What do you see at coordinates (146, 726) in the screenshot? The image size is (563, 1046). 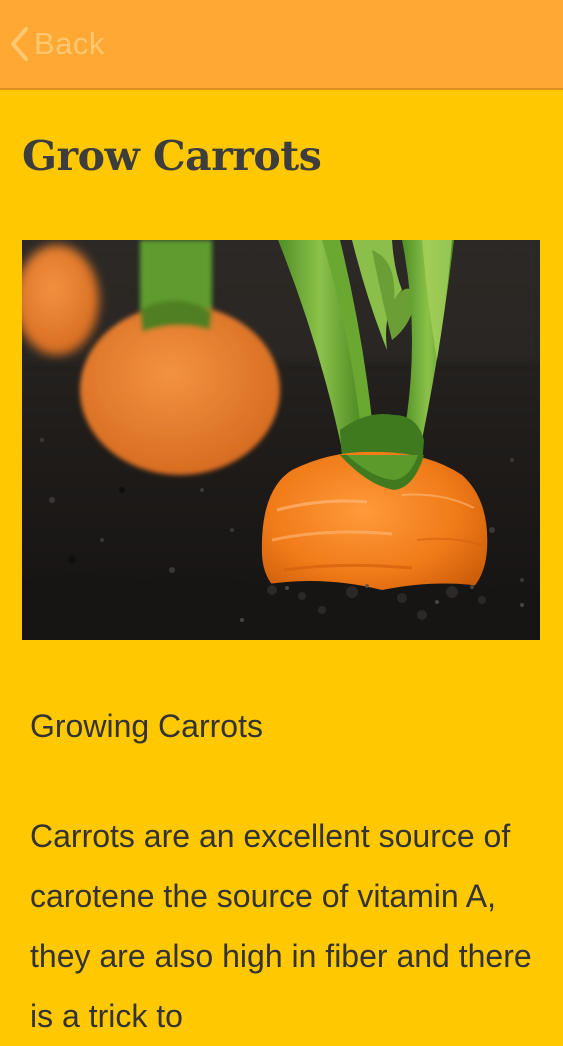 I see `article-heading: Growing Carrots` at bounding box center [146, 726].